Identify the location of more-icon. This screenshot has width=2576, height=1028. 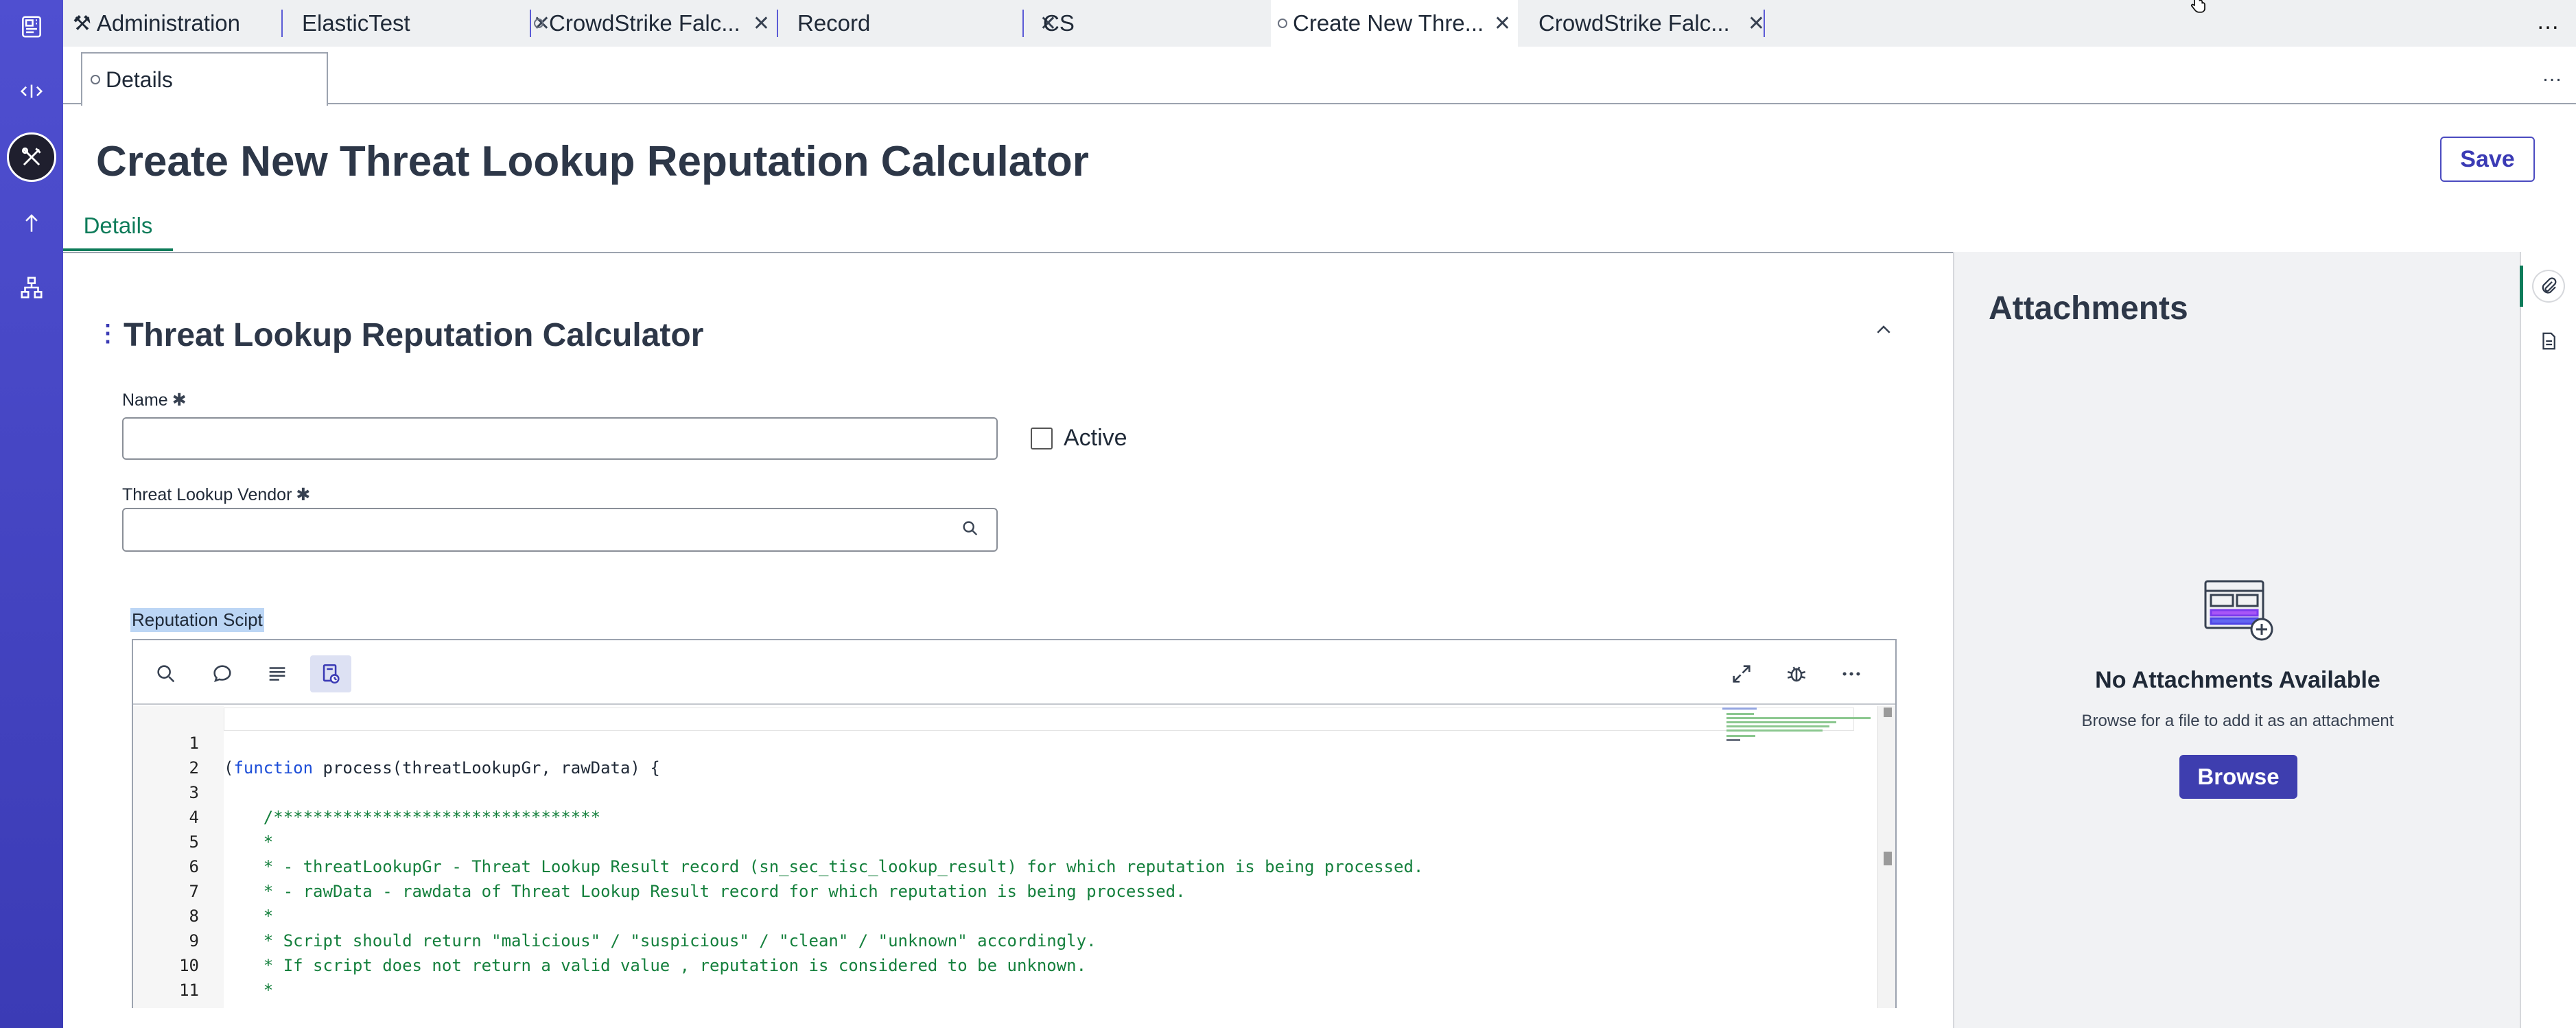
(1851, 673).